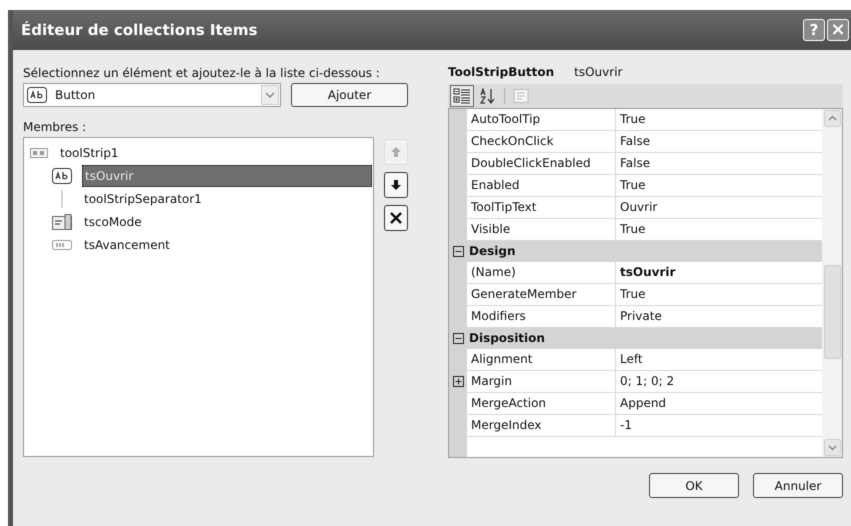 The height and width of the screenshot is (526, 851). Describe the element at coordinates (227, 175) in the screenshot. I see `tree-item: tsOuvrir` at that location.